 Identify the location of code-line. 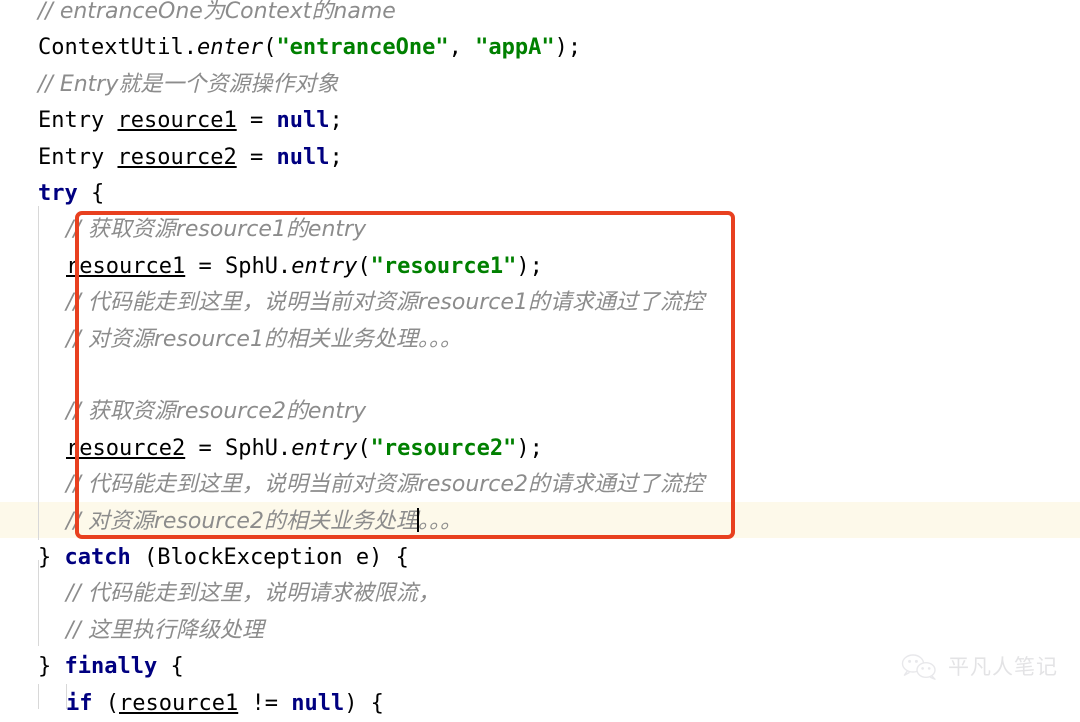
(540, 376).